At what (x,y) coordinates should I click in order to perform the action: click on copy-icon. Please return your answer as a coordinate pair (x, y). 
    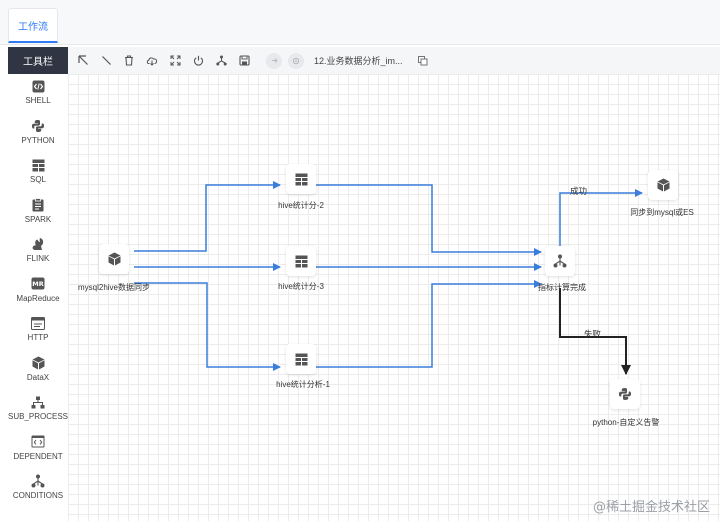
    Looking at the image, I should click on (423, 61).